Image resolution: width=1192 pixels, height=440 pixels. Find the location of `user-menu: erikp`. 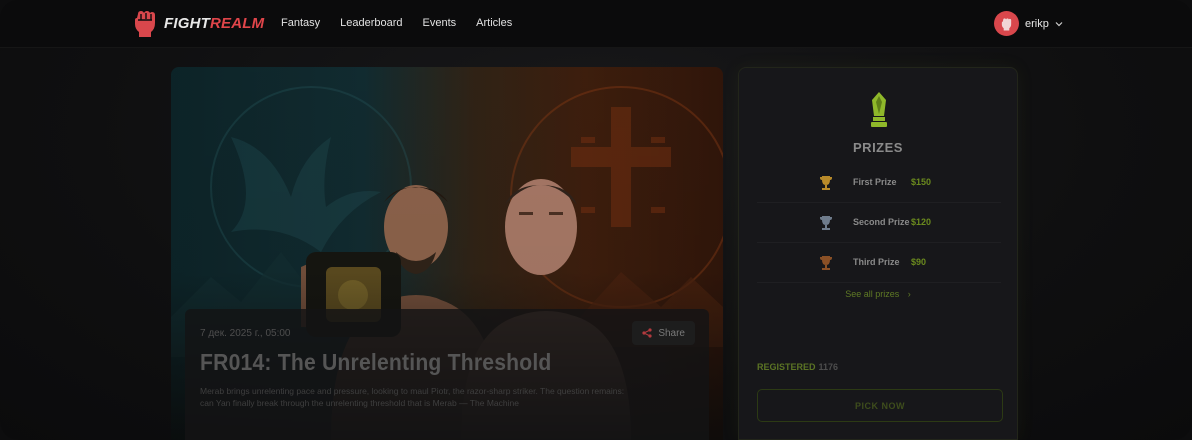

user-menu: erikp is located at coordinates (1028, 23).